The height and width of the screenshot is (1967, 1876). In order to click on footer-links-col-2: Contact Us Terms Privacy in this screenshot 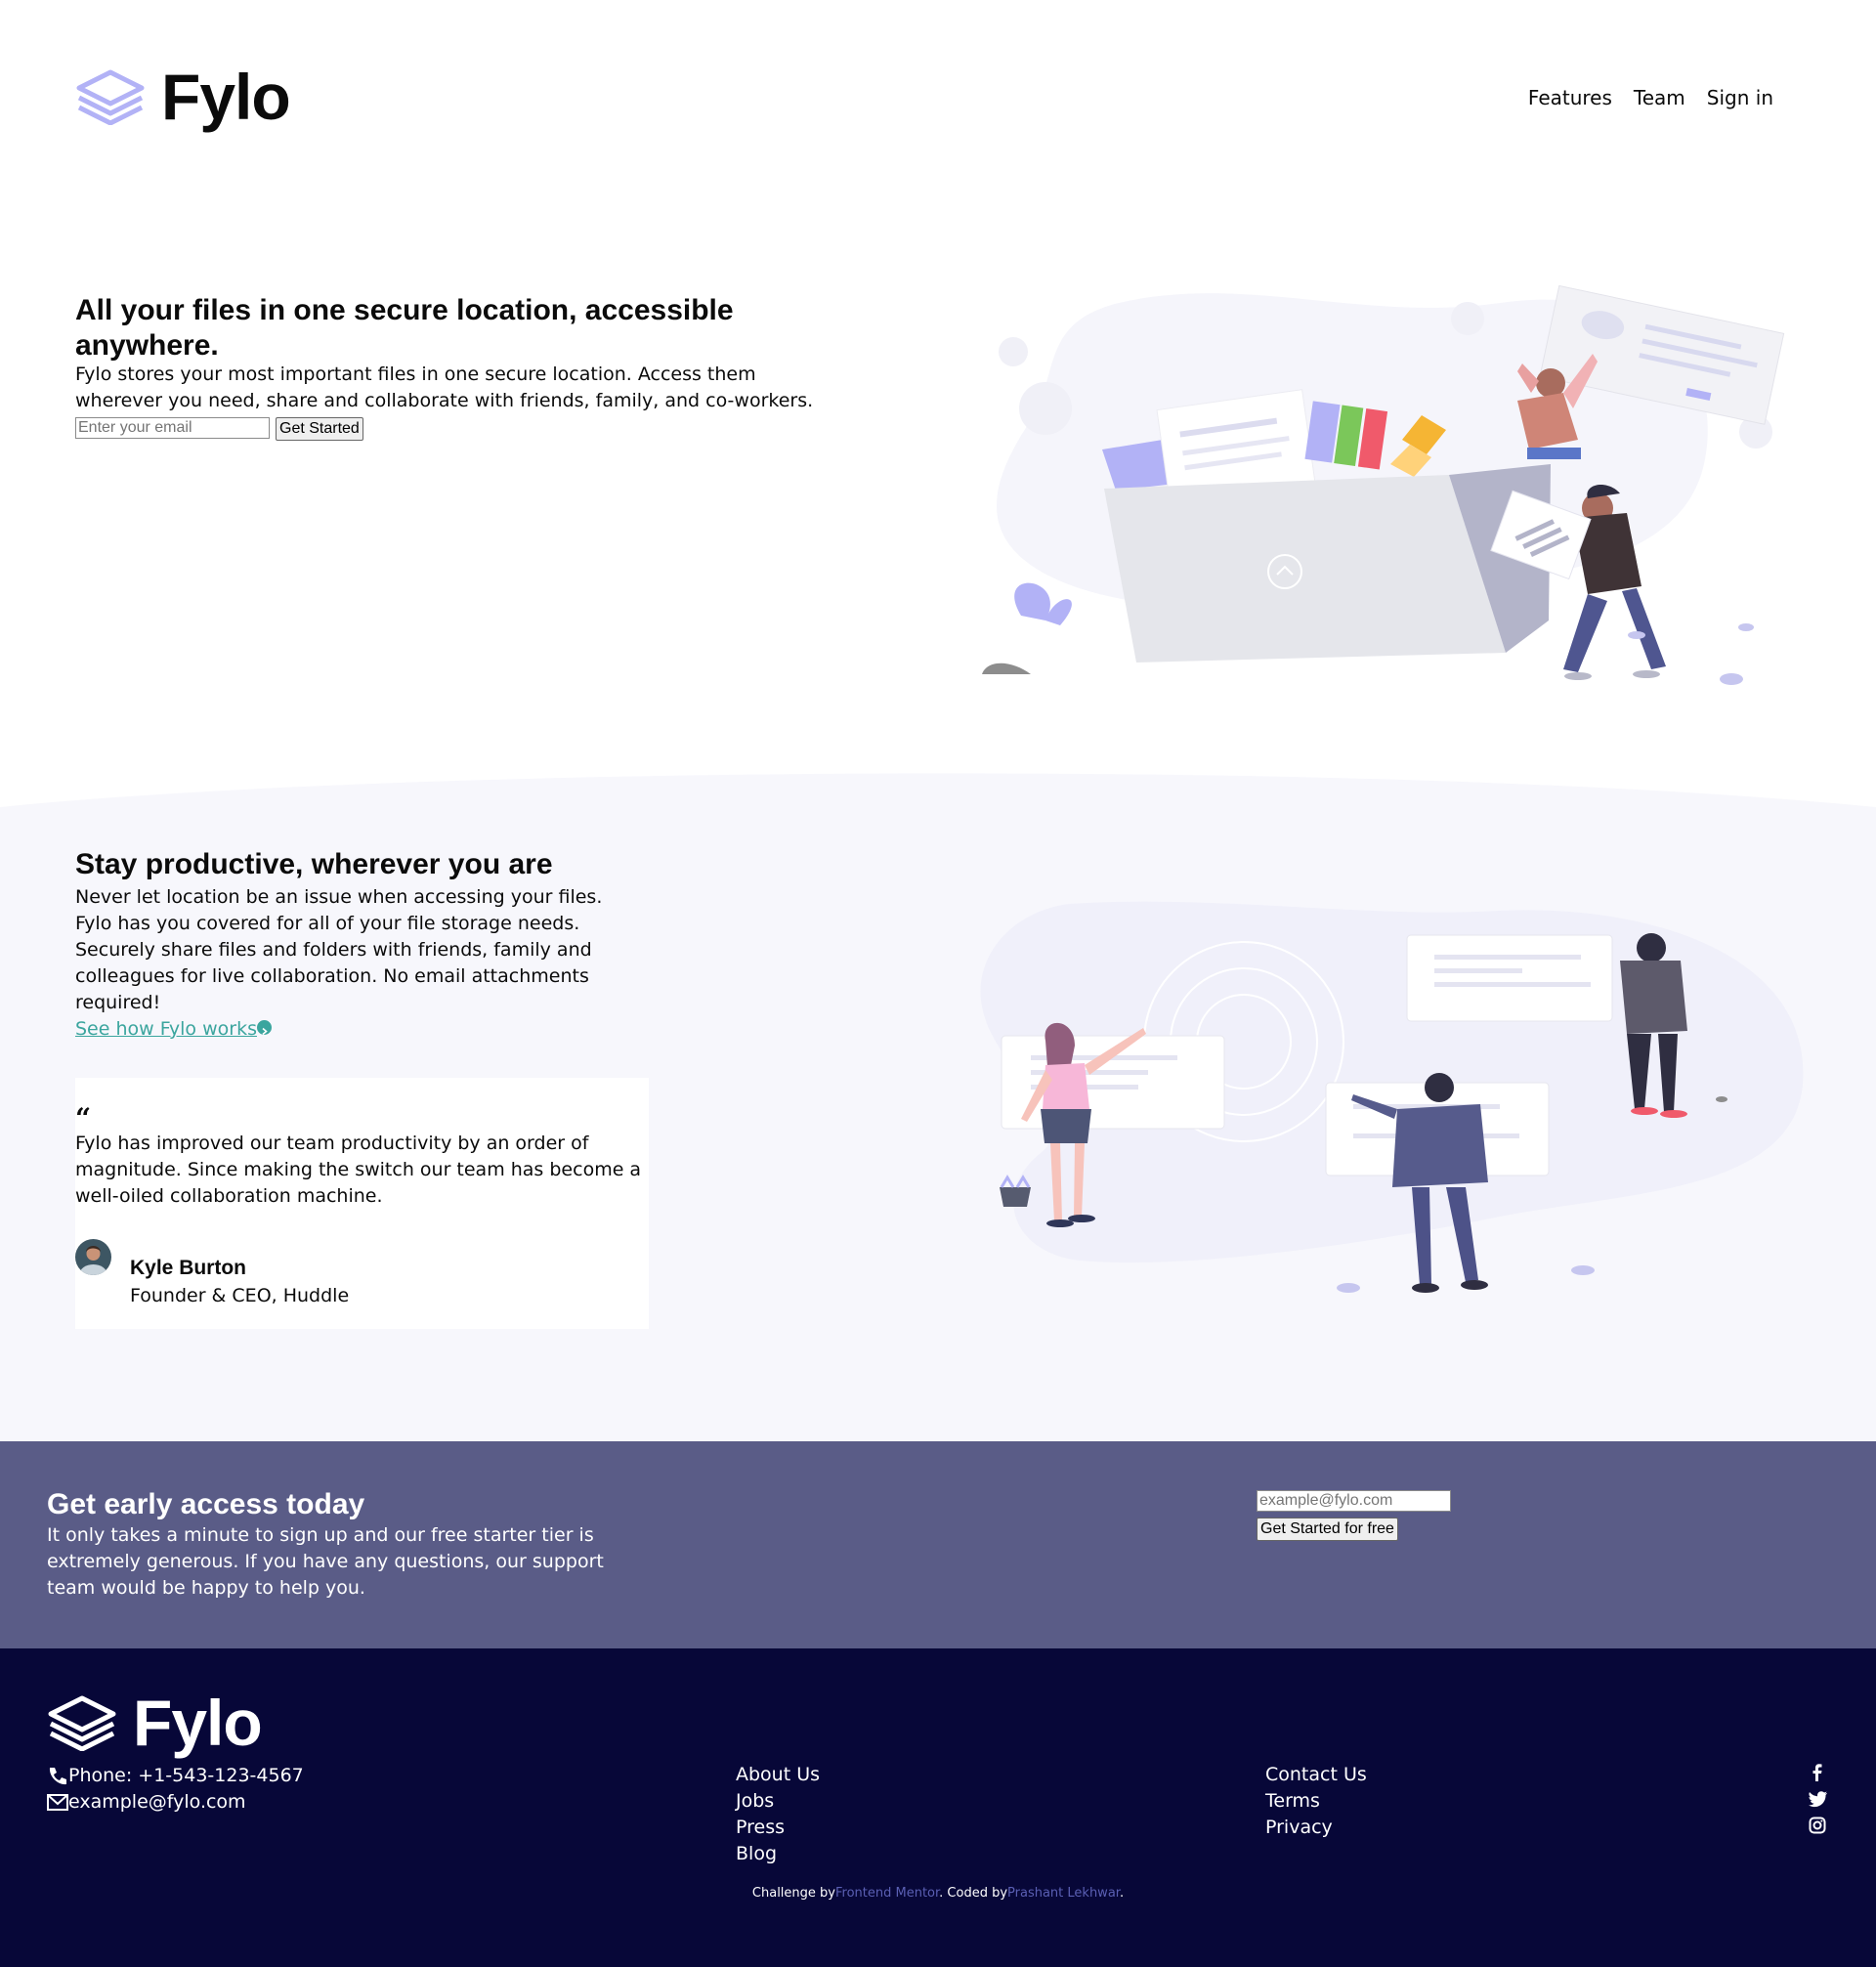, I will do `click(1316, 1801)`.